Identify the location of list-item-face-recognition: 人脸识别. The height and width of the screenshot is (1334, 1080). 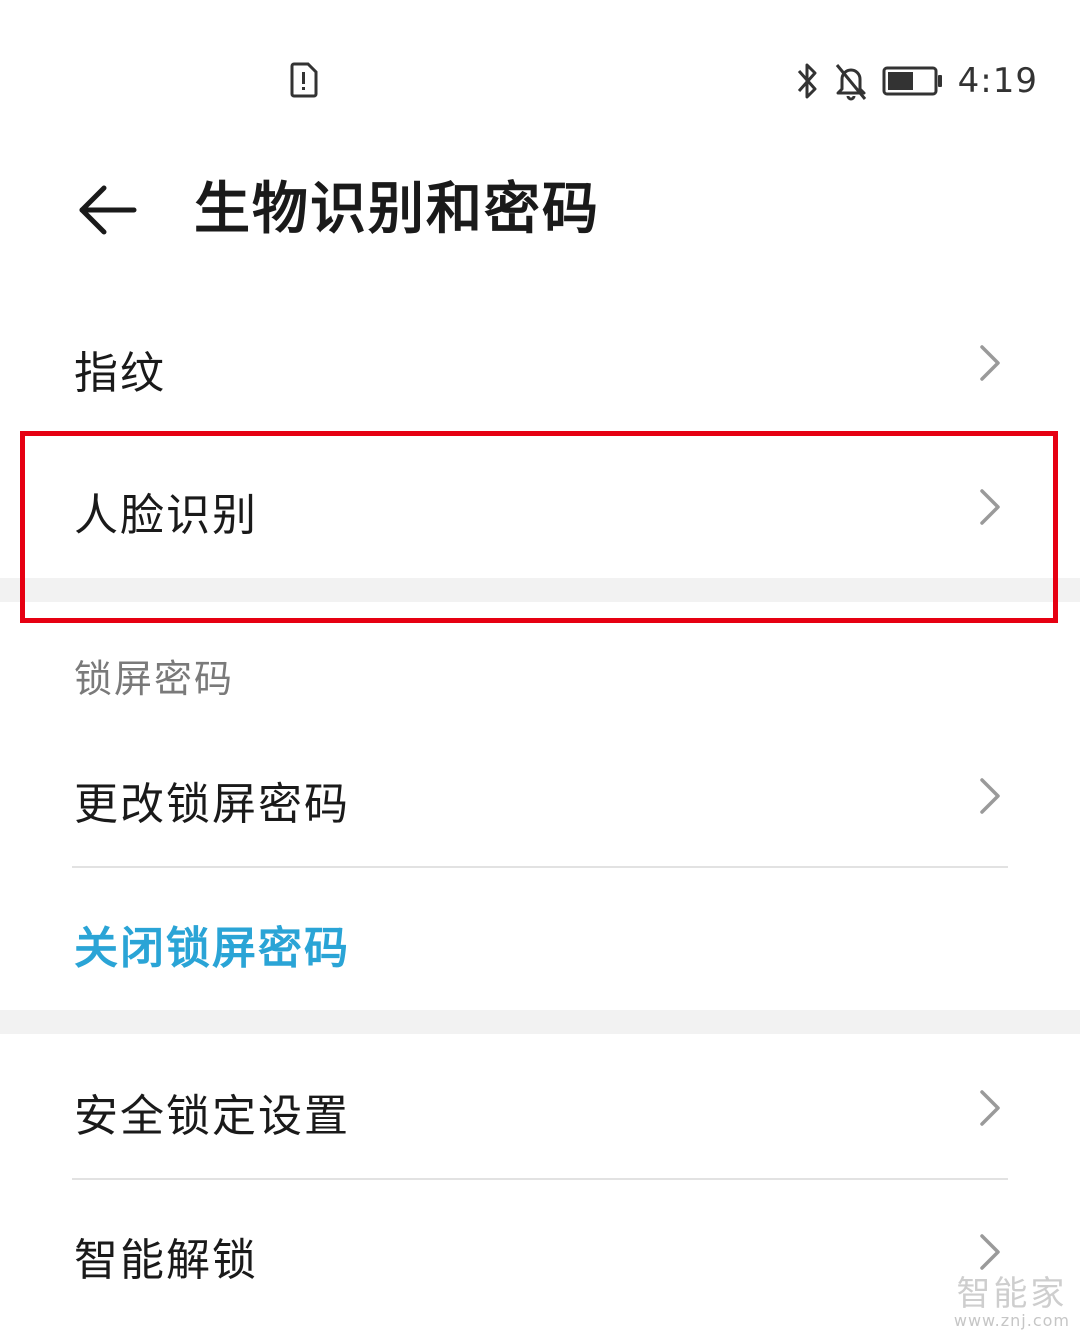
(540, 507).